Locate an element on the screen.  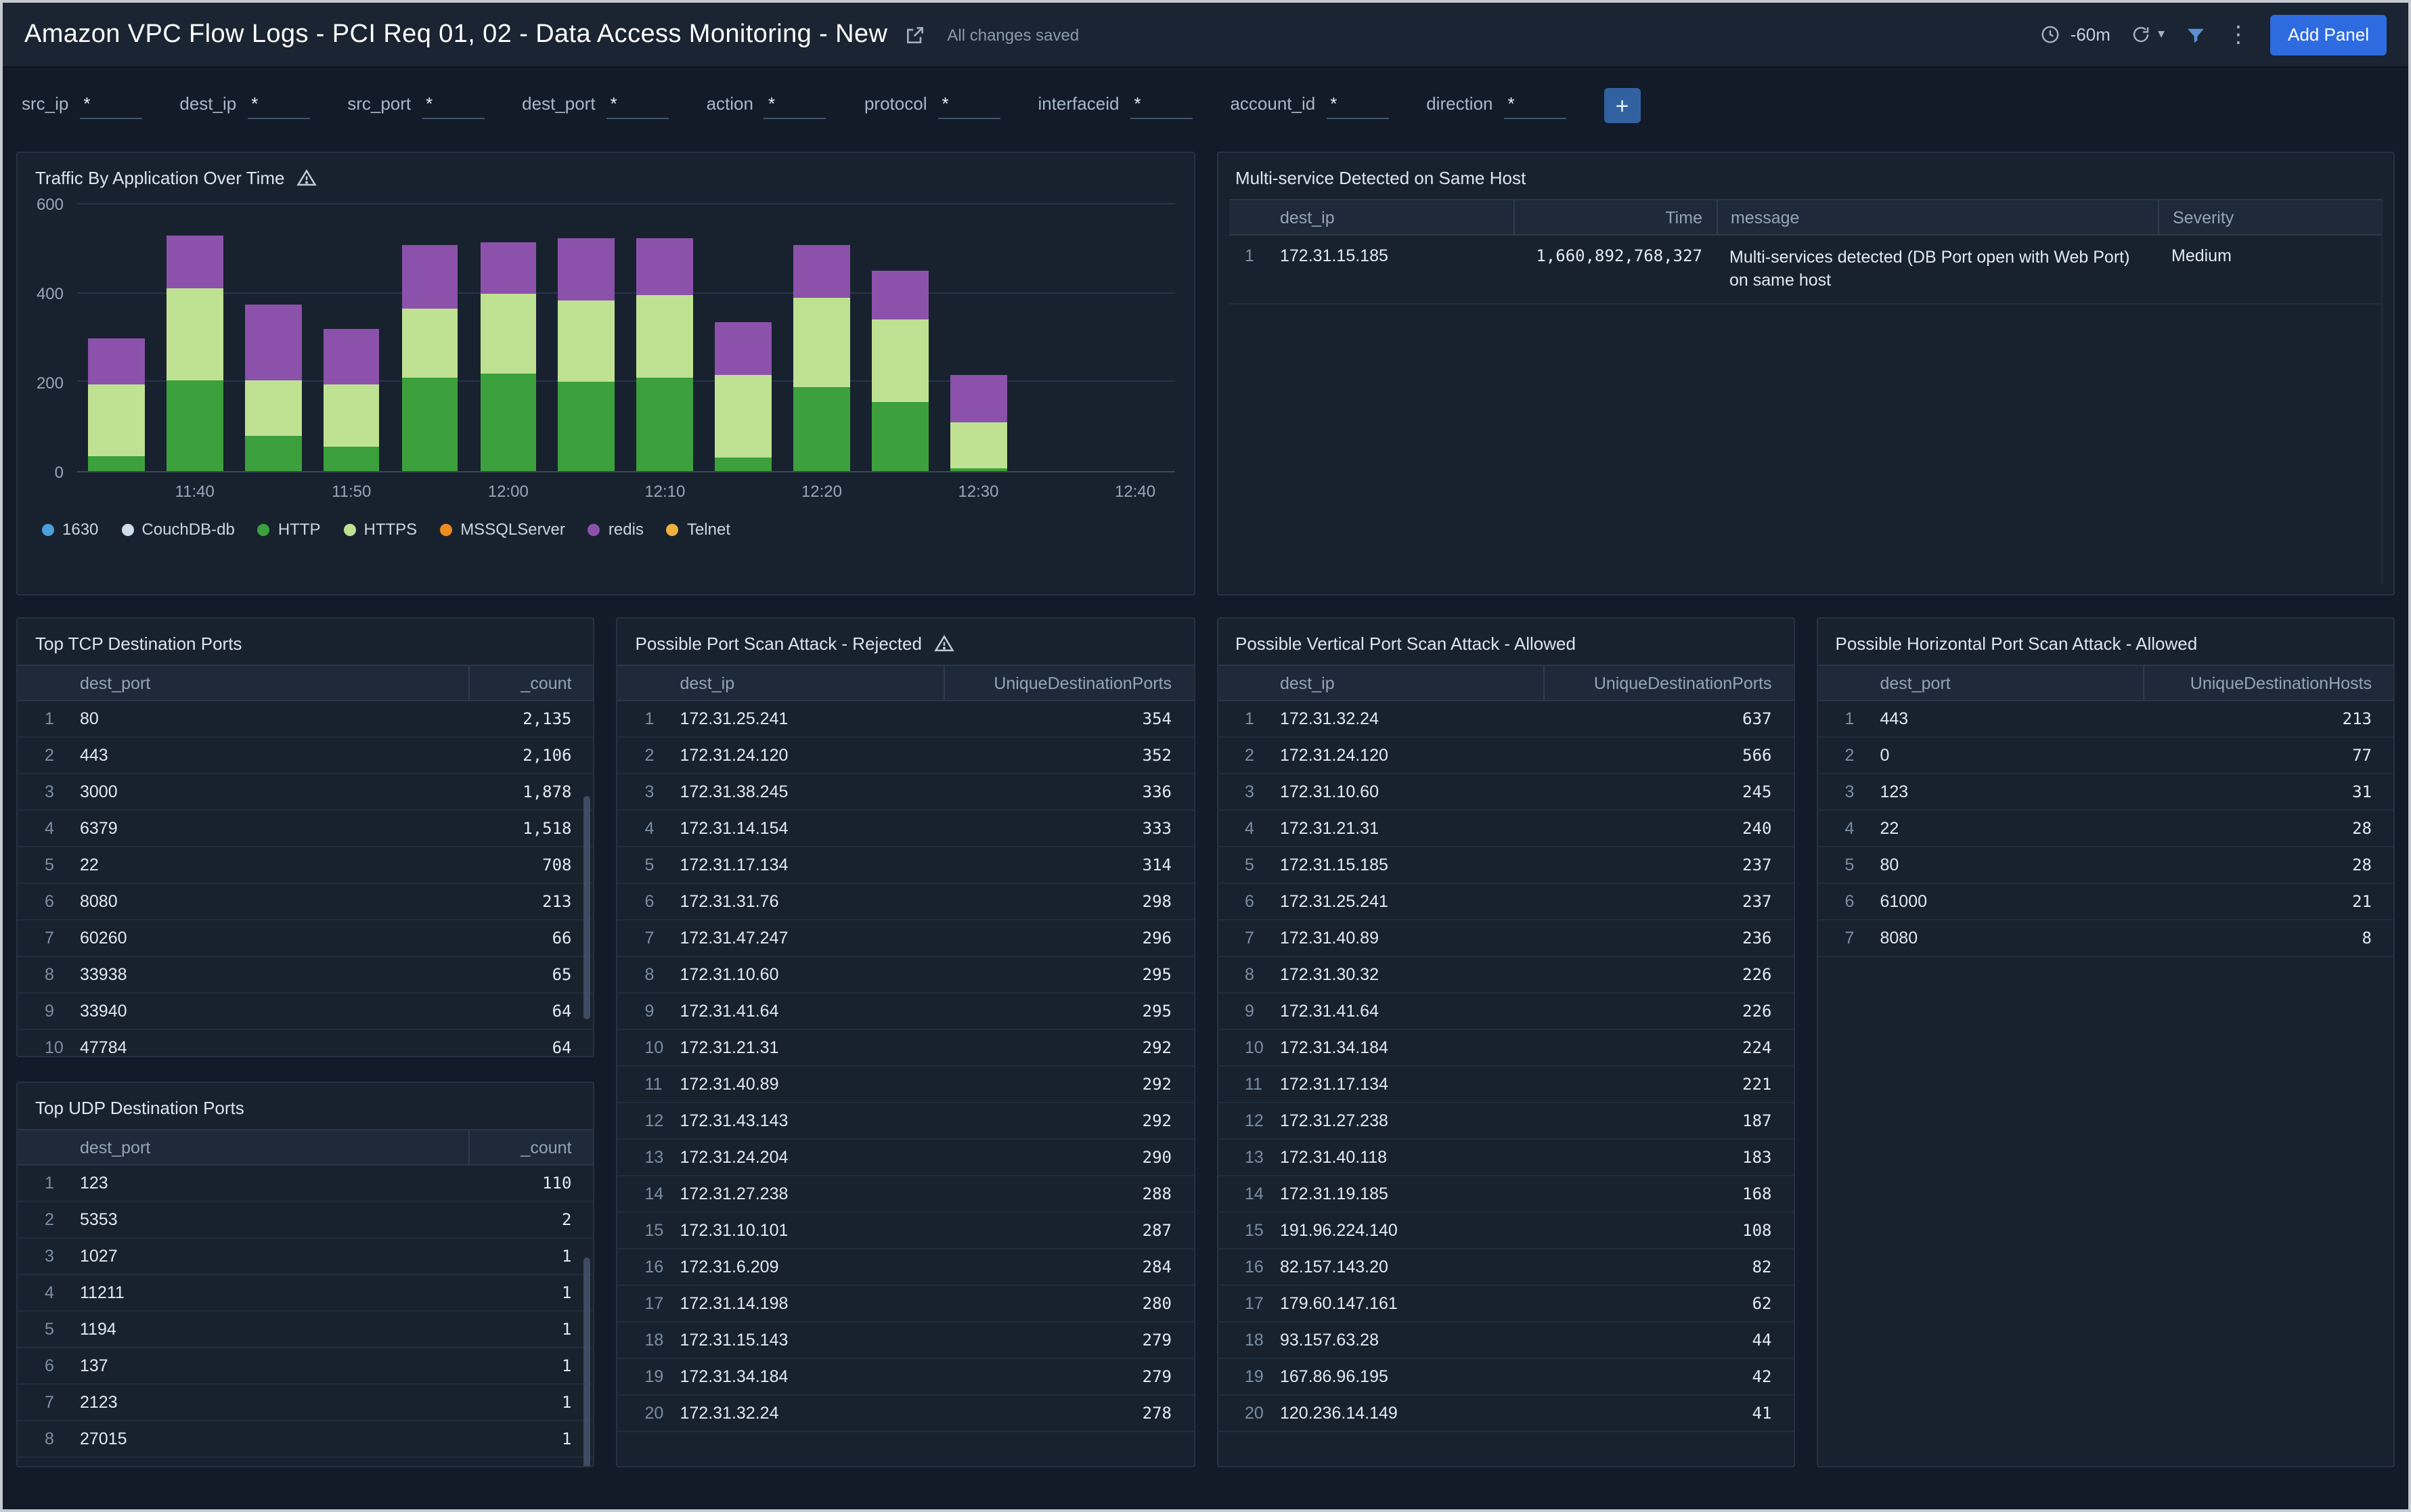
table-row: 1 80 2,135 is located at coordinates (306, 719).